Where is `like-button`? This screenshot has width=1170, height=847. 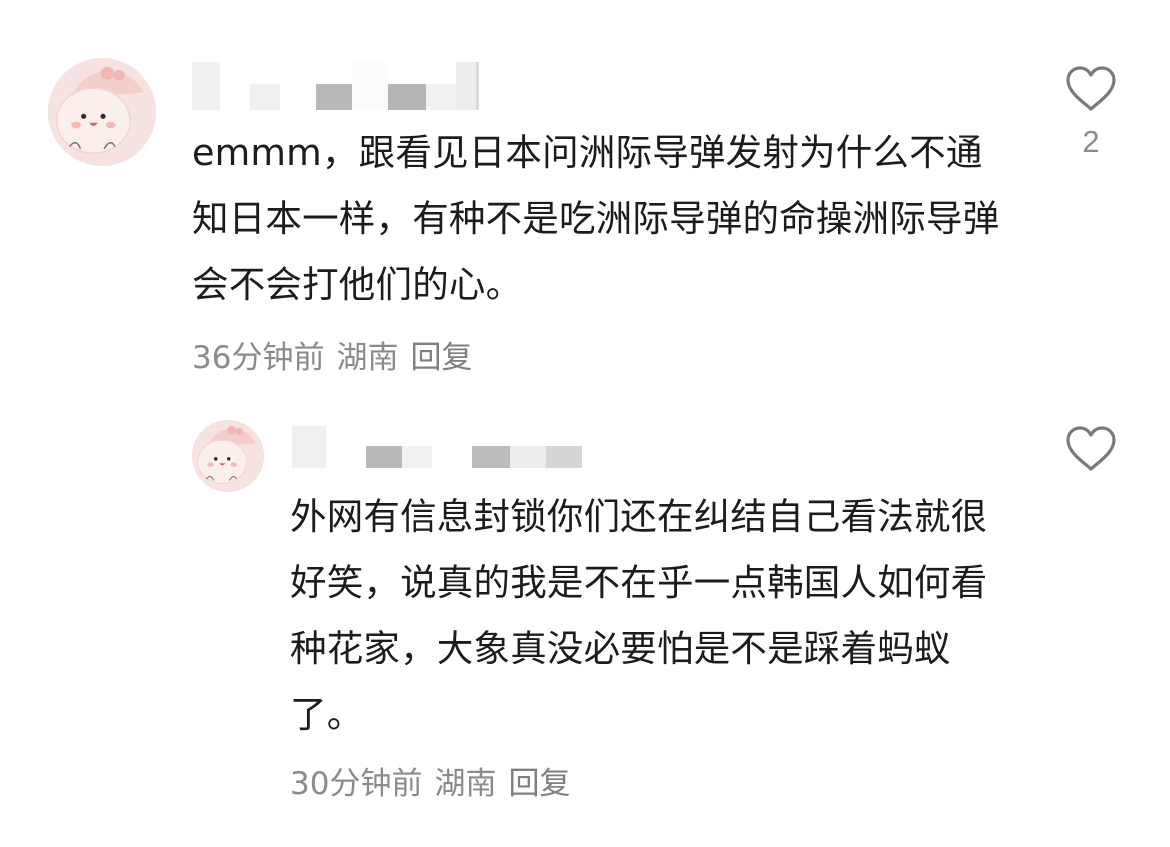 like-button is located at coordinates (1091, 449).